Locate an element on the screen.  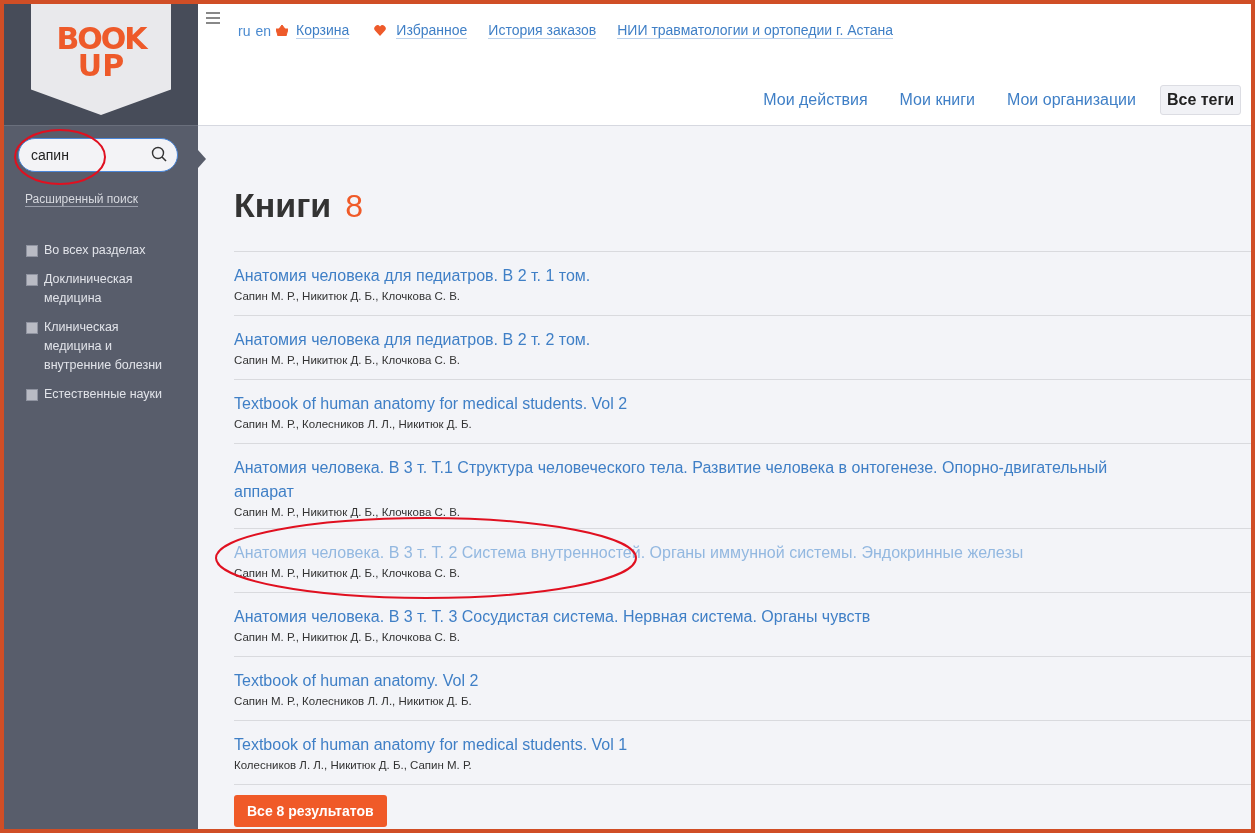
book-authors: Колесников Л. Л., Никитюк Д. Б., Сапин М. Р. is located at coordinates (353, 765).